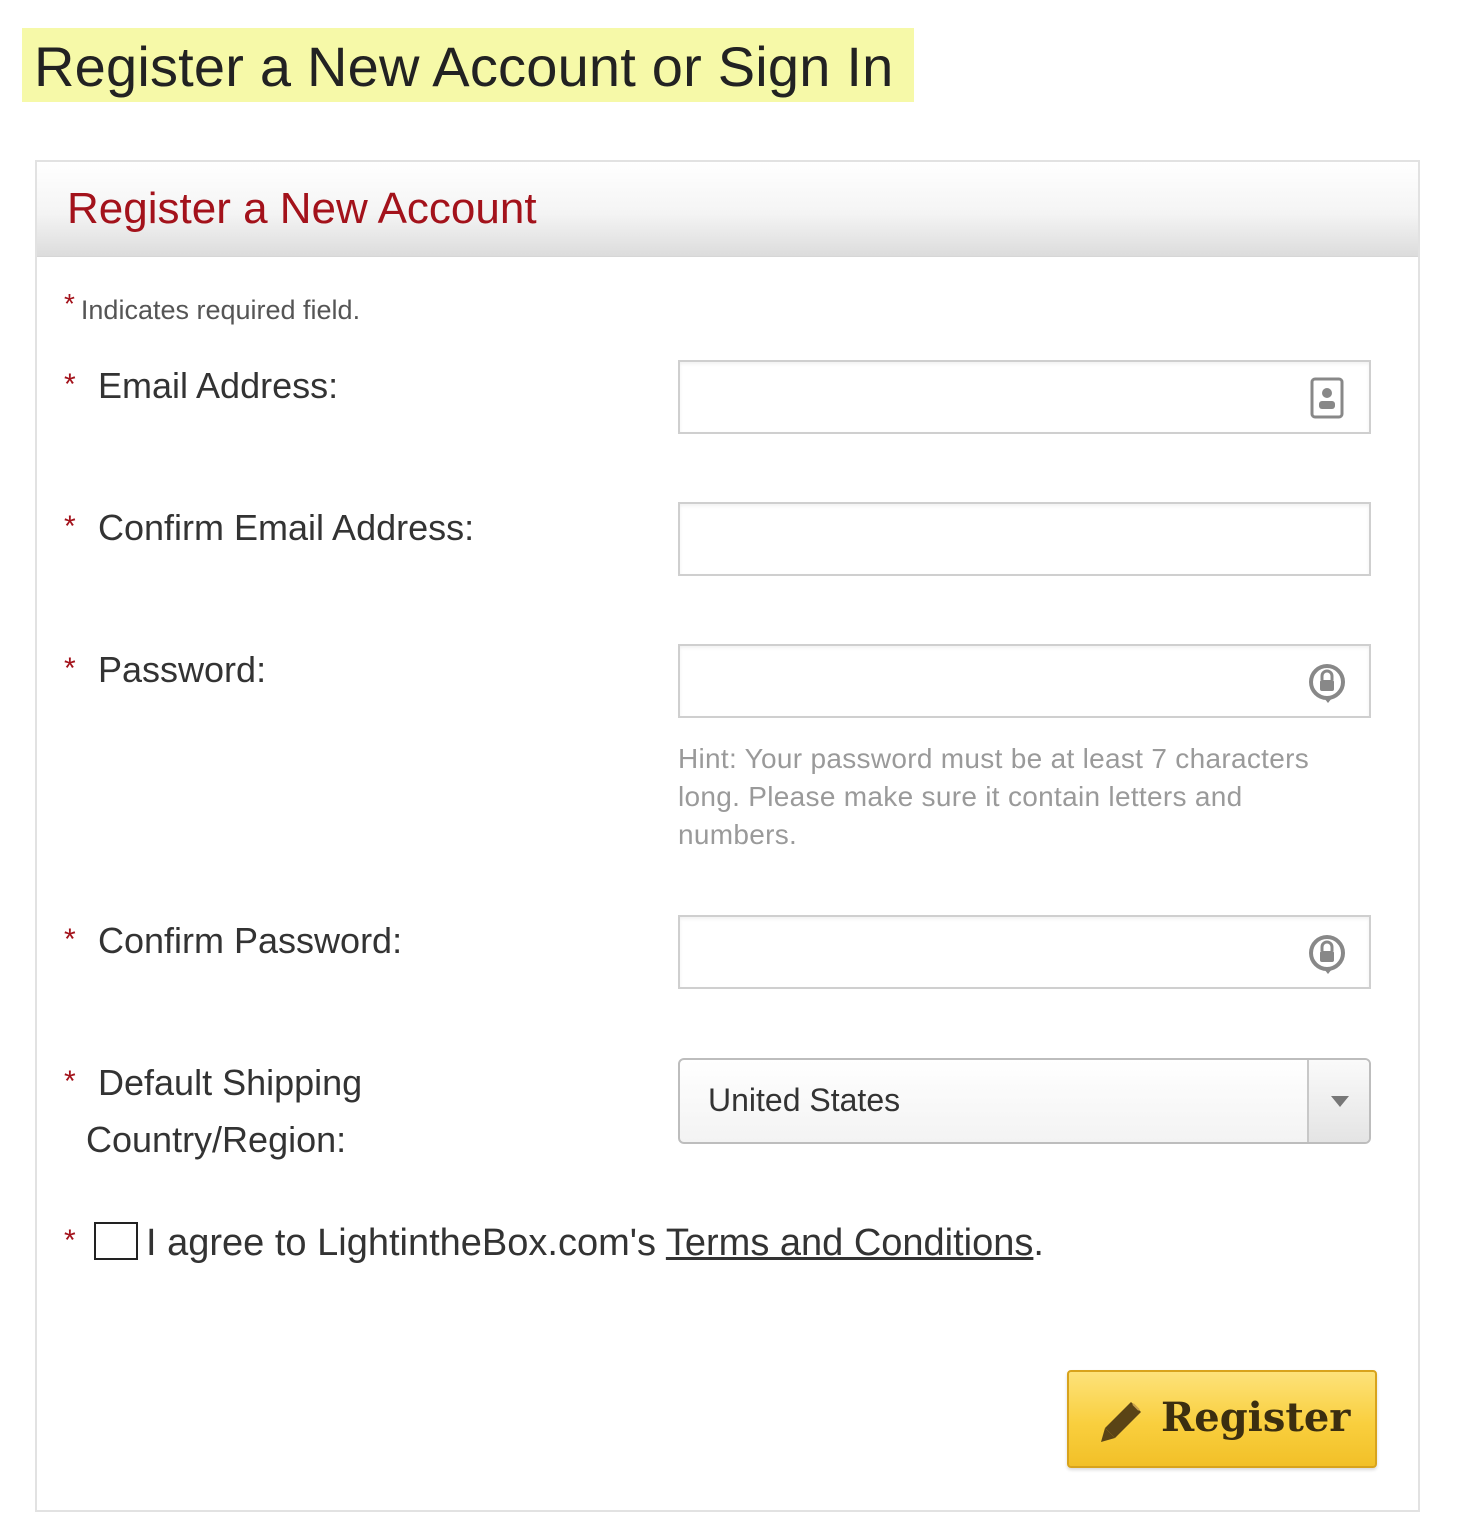 This screenshot has height=1536, width=1460. Describe the element at coordinates (980, 952) in the screenshot. I see `confirm-password-input` at that location.